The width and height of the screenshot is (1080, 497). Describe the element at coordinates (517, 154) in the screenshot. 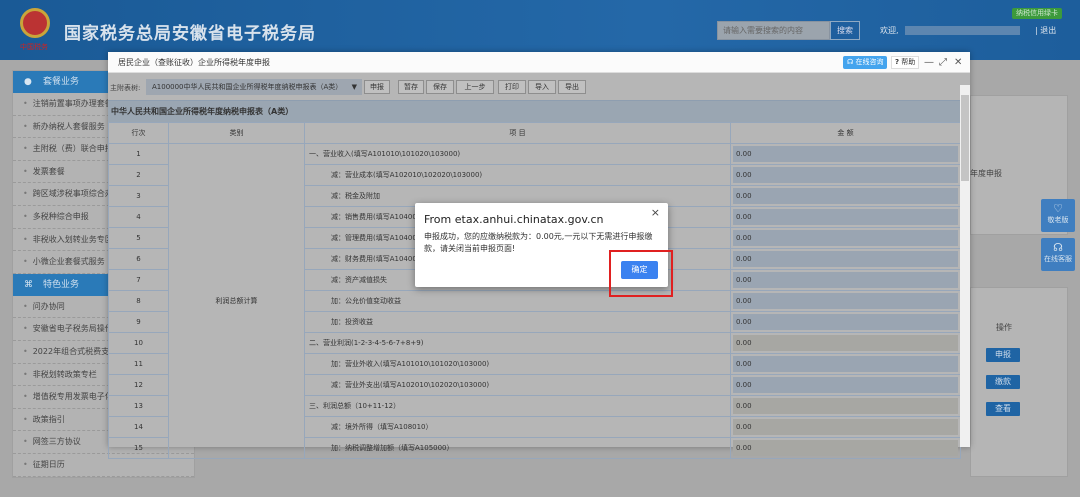

I see `row-item: 一、营业收入(填写A101010\101020\103000)` at that location.